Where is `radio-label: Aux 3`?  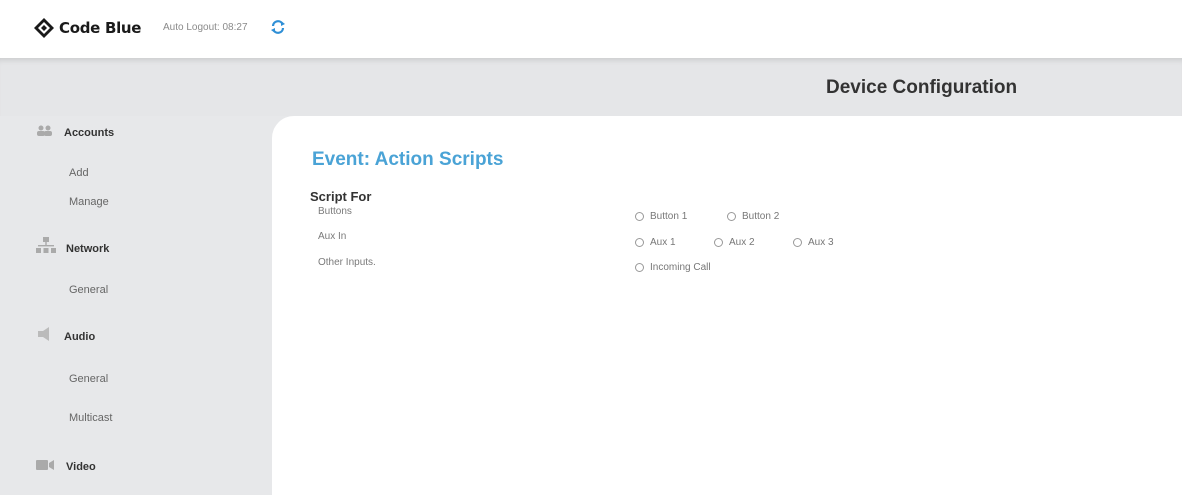
radio-label: Aux 3 is located at coordinates (821, 242).